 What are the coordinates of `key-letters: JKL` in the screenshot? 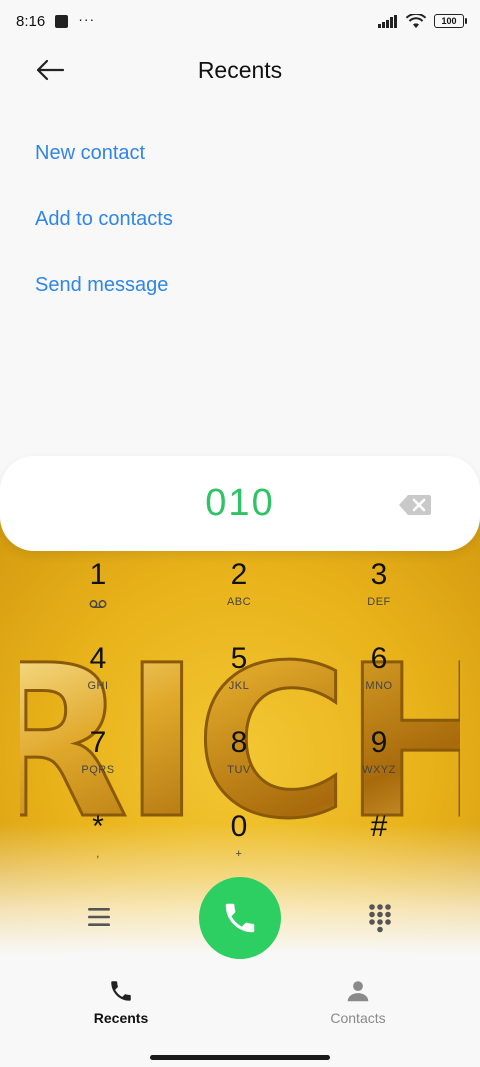 It's located at (239, 686).